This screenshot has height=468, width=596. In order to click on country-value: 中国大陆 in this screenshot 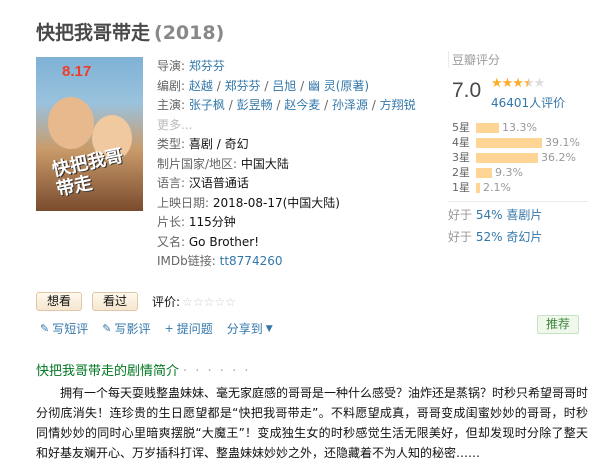, I will do `click(264, 163)`.